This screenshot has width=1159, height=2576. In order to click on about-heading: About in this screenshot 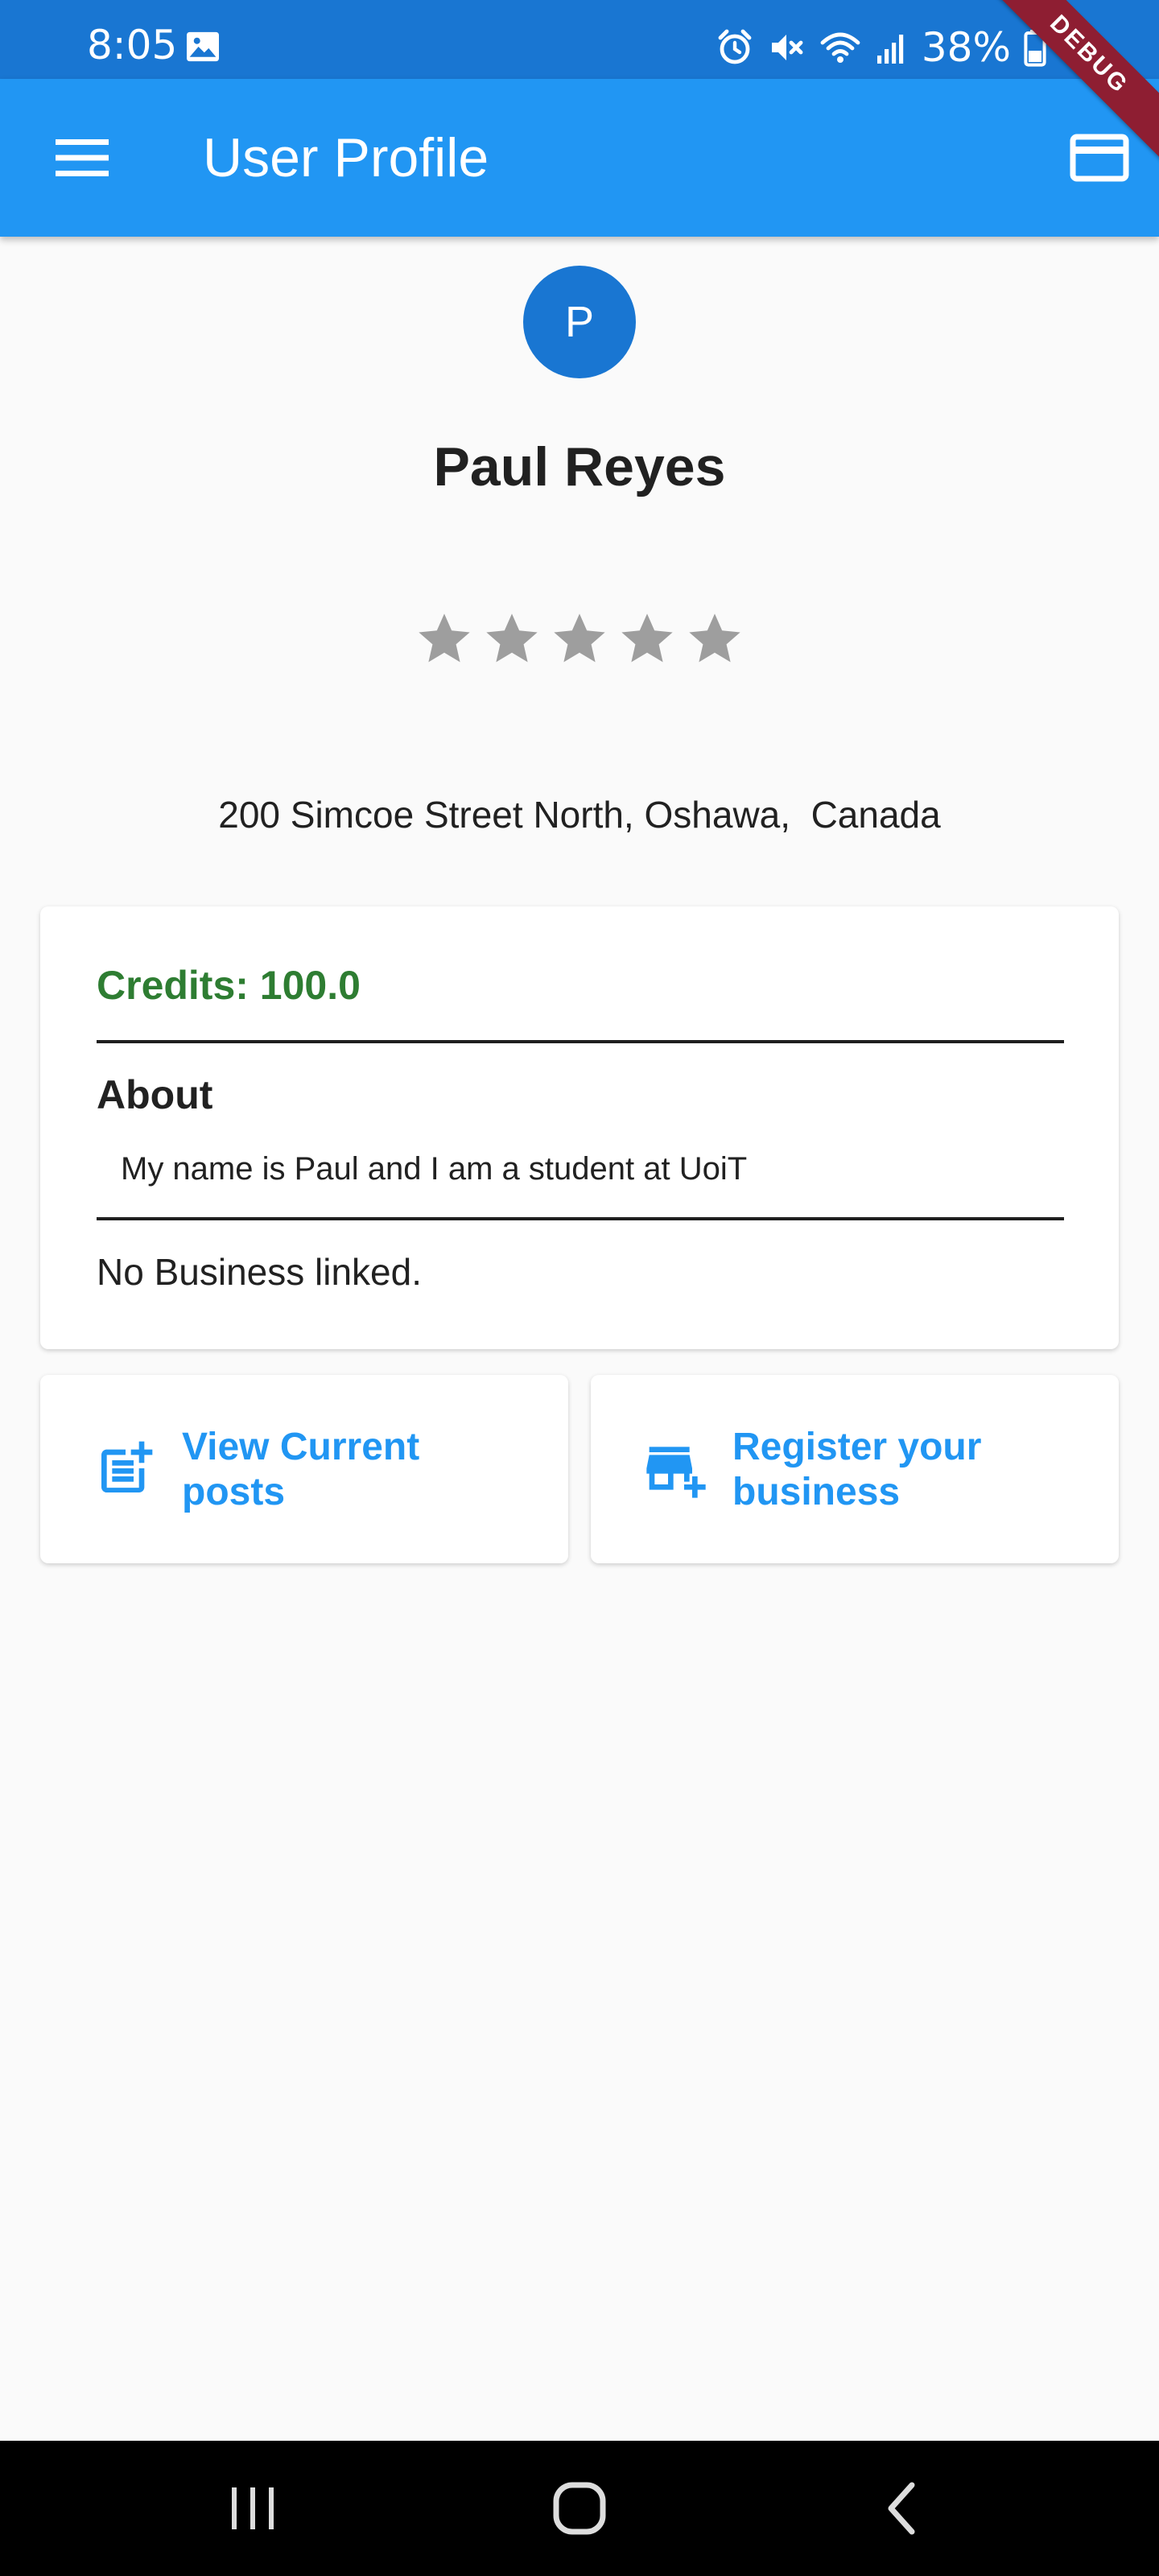, I will do `click(155, 1094)`.